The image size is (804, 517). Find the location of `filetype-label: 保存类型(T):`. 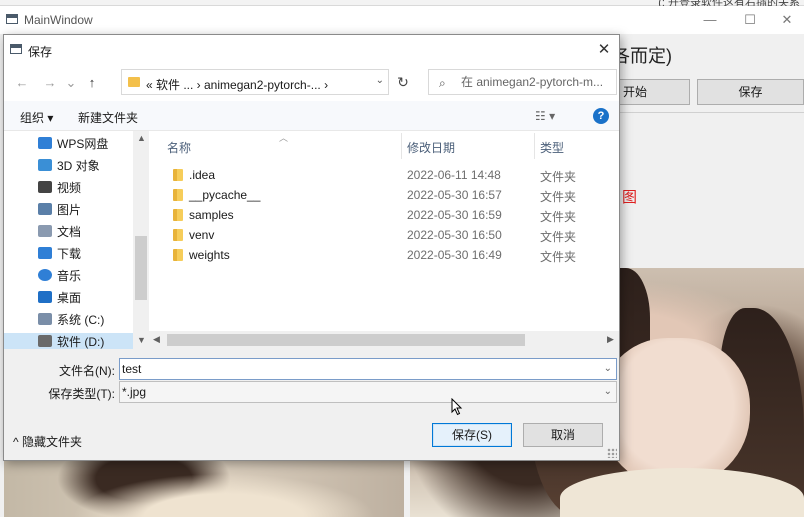

filetype-label: 保存类型(T): is located at coordinates (81, 394).